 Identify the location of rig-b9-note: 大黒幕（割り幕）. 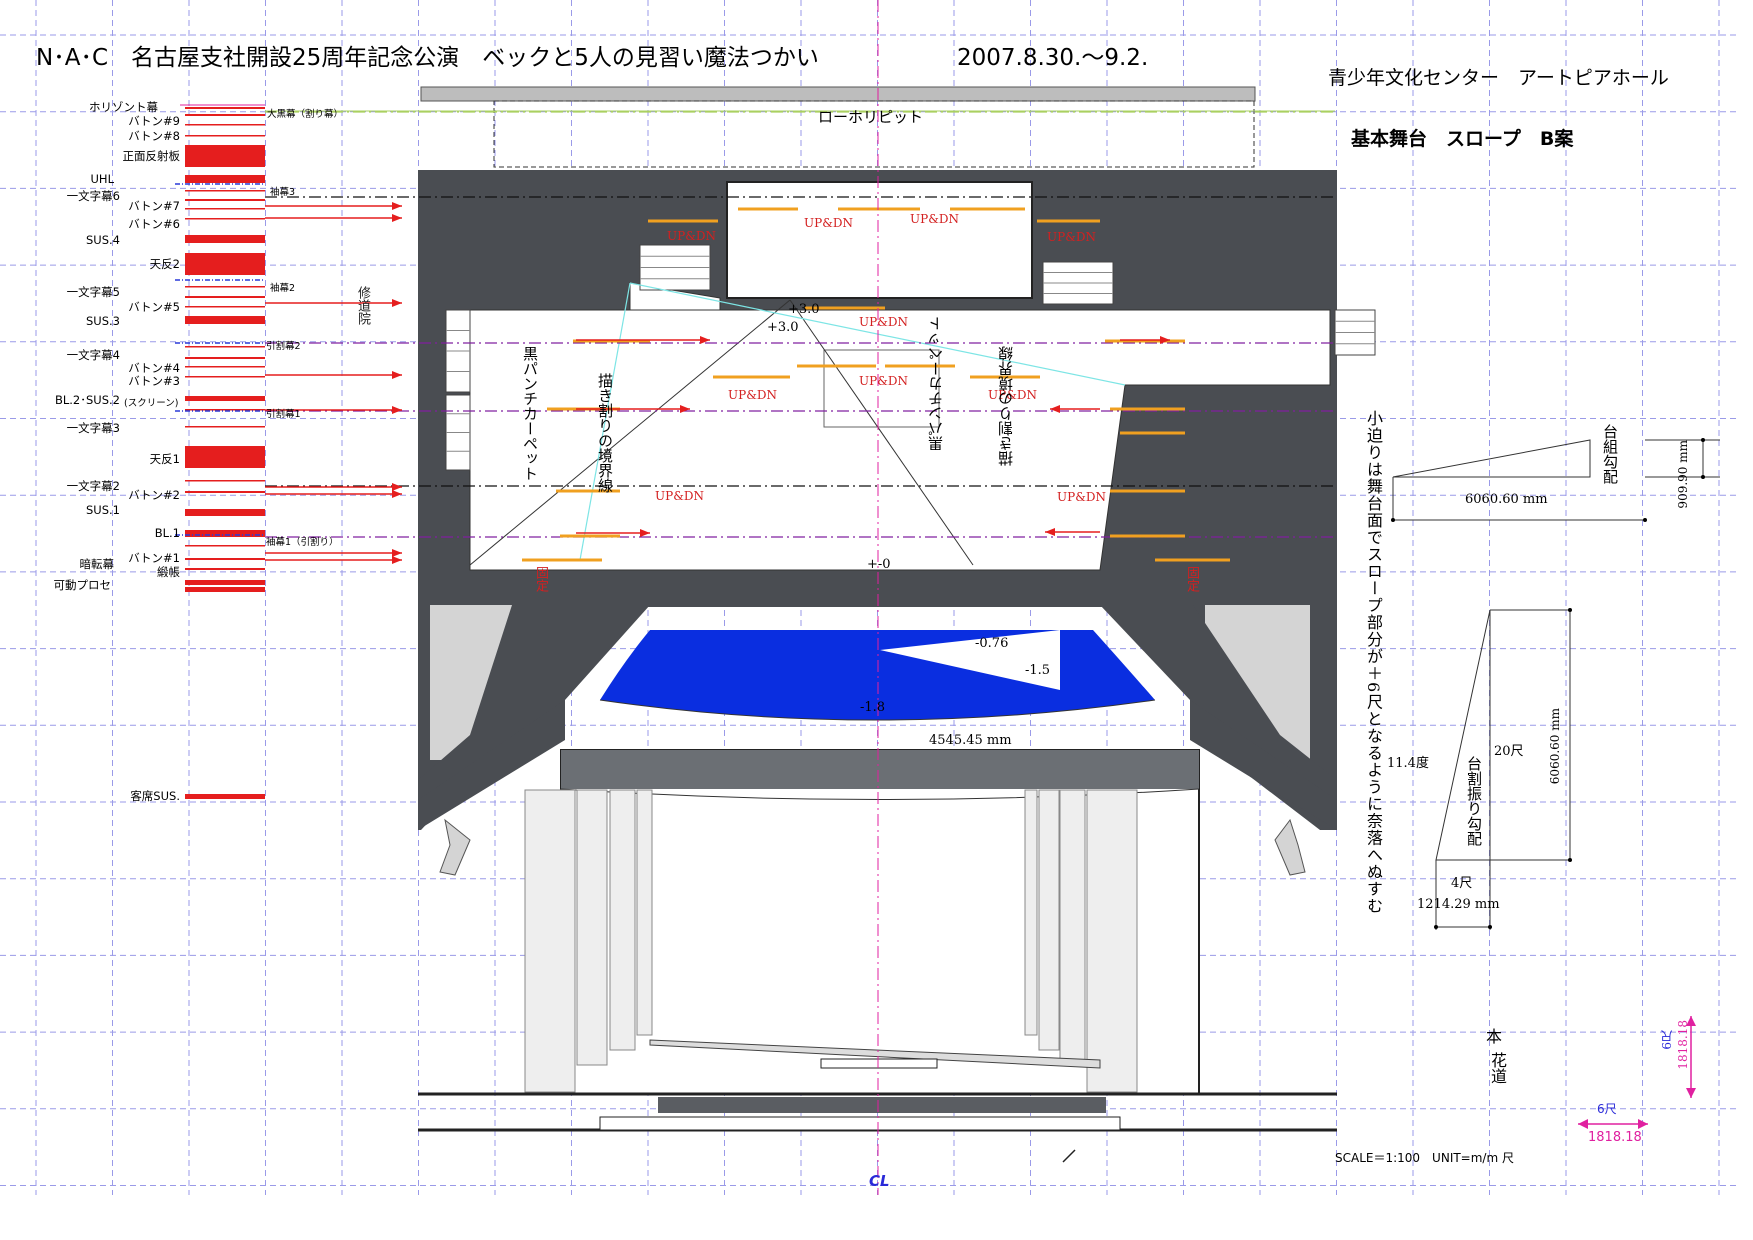
(305, 114).